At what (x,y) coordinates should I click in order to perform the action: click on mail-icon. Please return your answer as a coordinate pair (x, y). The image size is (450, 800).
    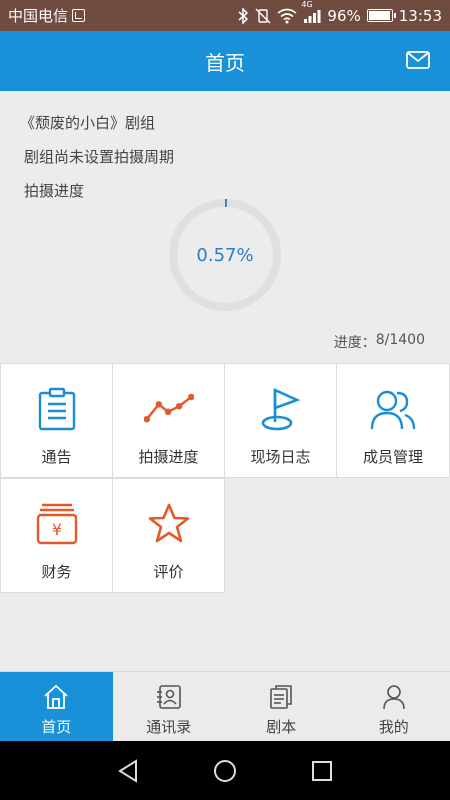
    Looking at the image, I should click on (418, 61).